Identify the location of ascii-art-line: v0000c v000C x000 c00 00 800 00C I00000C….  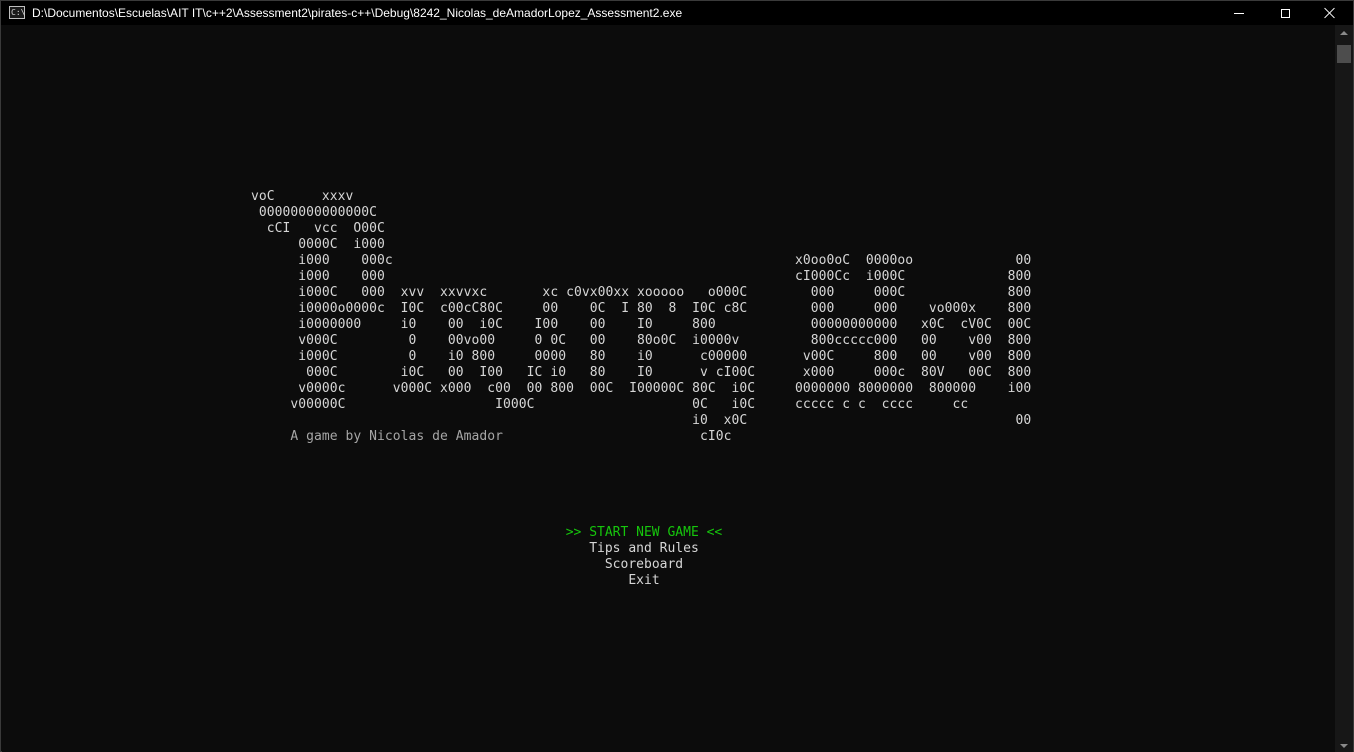
(503, 388).